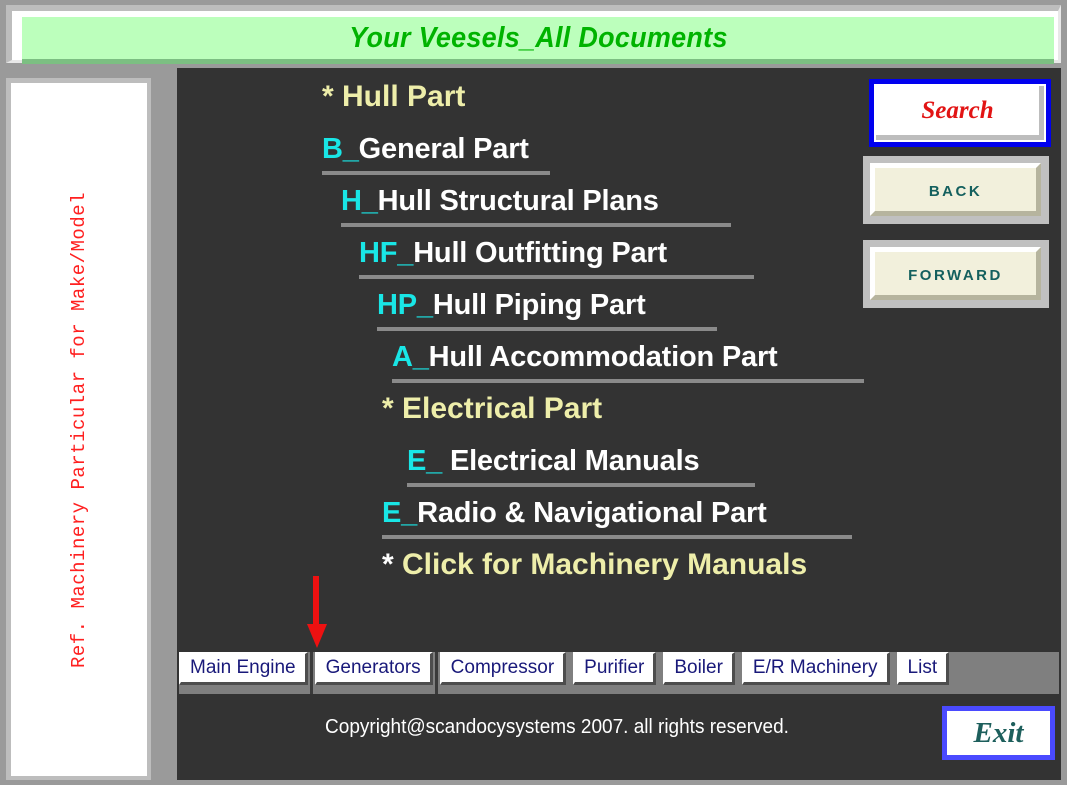 The width and height of the screenshot is (1067, 785). I want to click on menu-item: E_Radio & Navigational Part, so click(527, 518).